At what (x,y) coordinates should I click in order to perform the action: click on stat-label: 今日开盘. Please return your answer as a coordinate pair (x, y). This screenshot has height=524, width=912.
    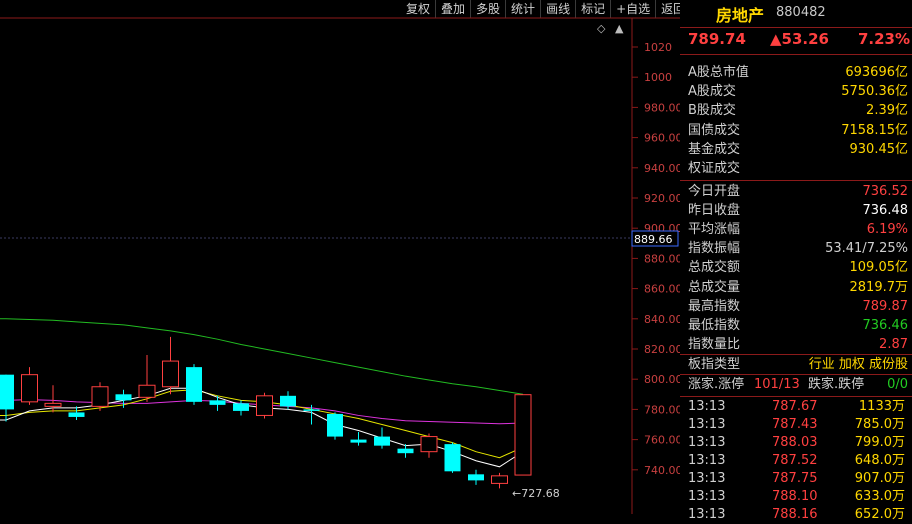
    Looking at the image, I should click on (714, 191).